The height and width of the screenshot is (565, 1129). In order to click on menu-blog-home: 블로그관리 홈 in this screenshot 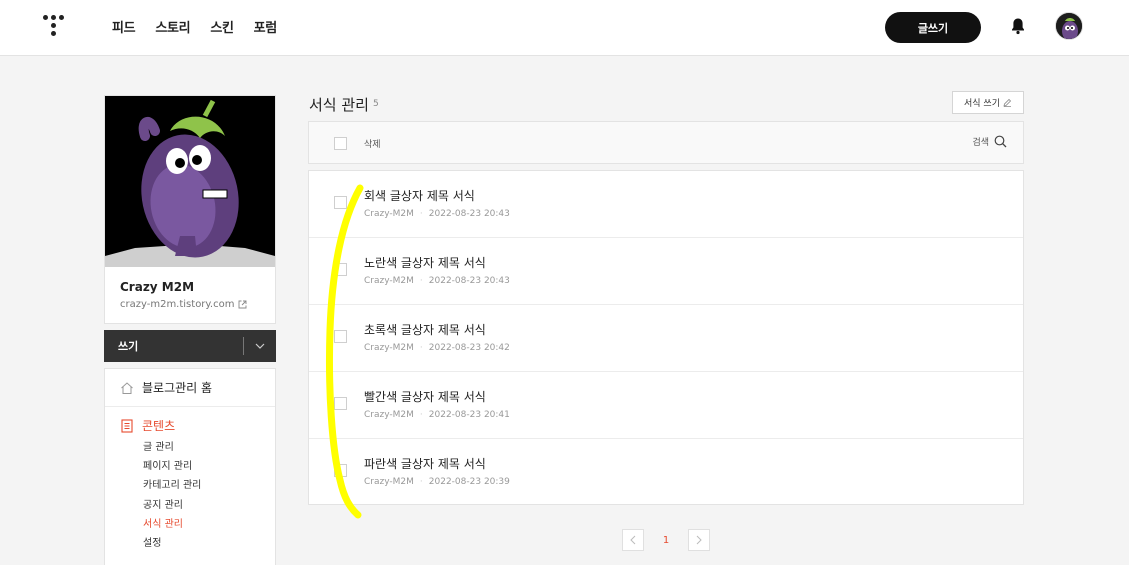, I will do `click(190, 388)`.